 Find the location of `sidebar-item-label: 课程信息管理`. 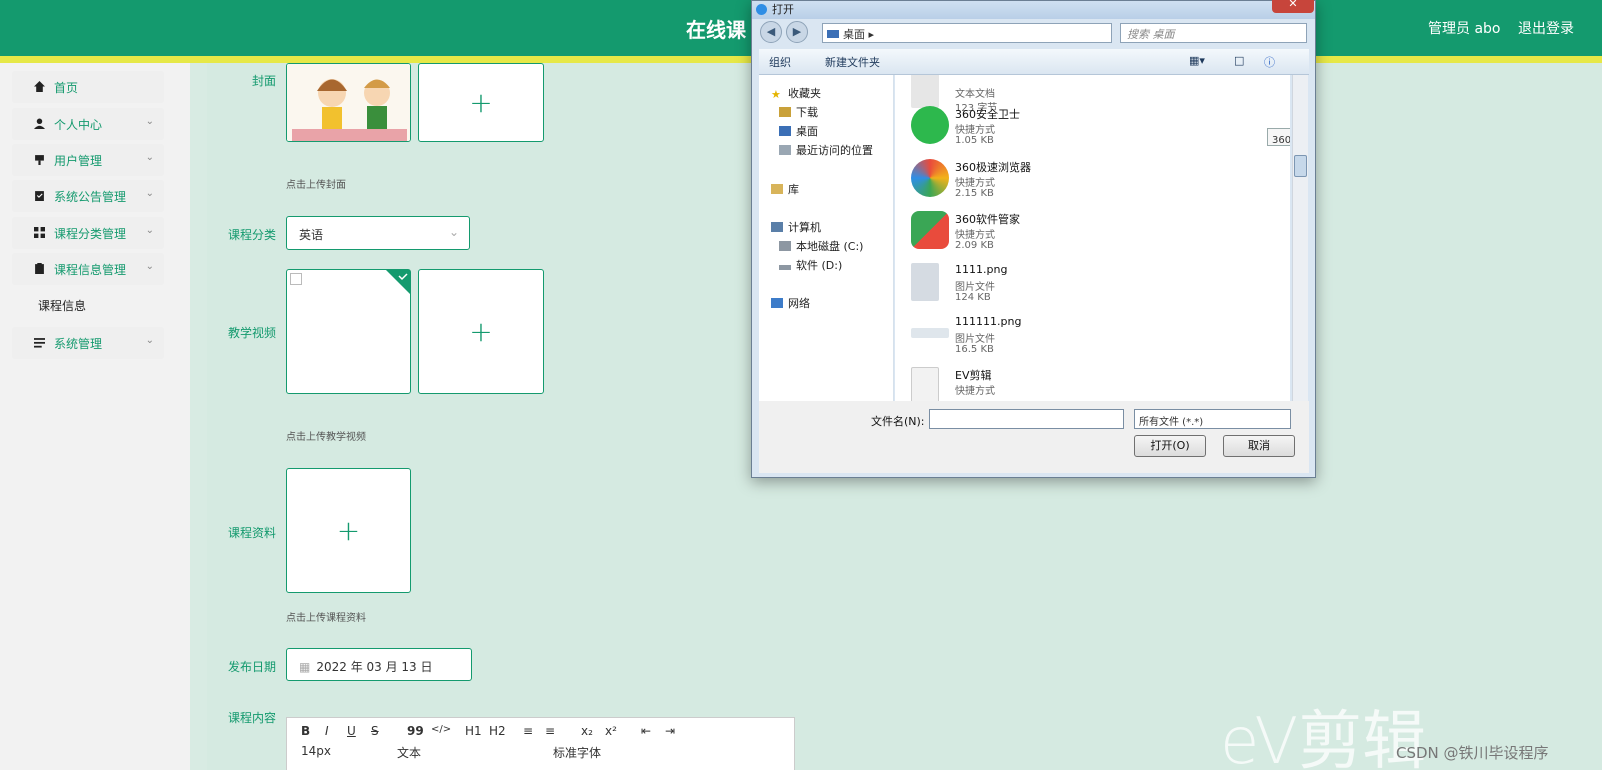

sidebar-item-label: 课程信息管理 is located at coordinates (90, 269).